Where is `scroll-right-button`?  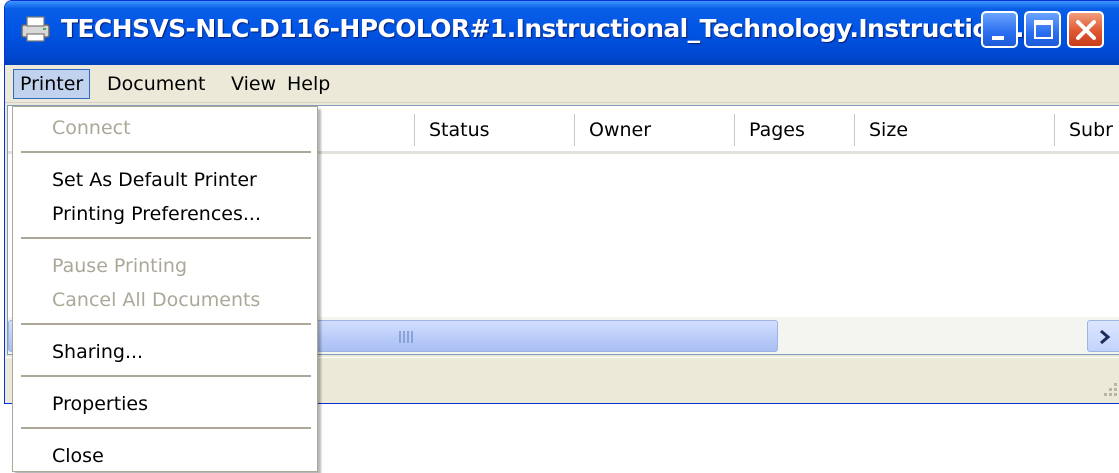
scroll-right-button is located at coordinates (1103, 336).